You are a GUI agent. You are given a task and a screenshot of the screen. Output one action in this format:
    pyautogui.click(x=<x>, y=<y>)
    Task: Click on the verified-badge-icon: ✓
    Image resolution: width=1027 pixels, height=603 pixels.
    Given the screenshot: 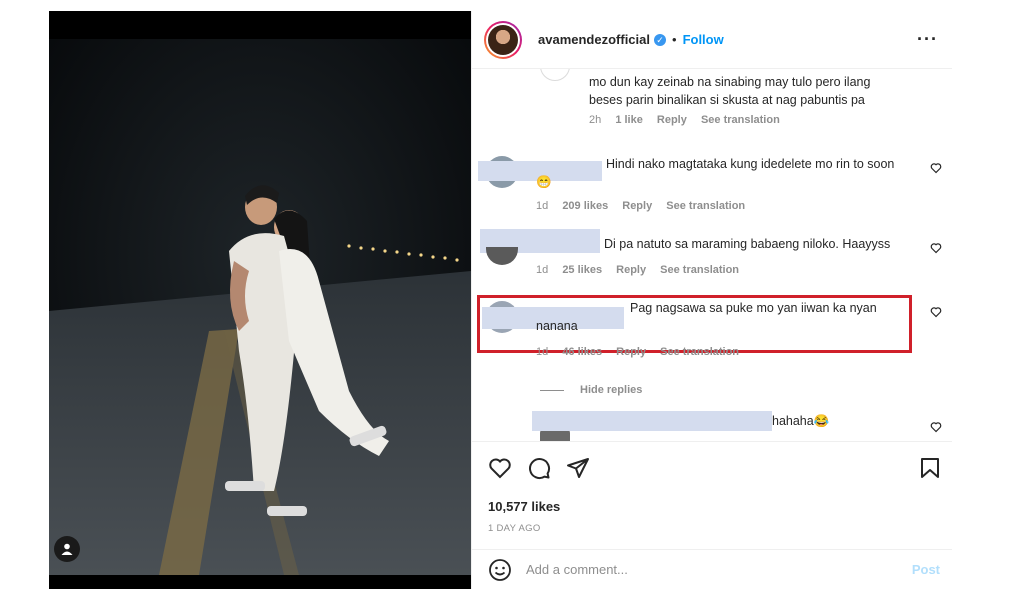 What is the action you would take?
    pyautogui.click(x=660, y=39)
    